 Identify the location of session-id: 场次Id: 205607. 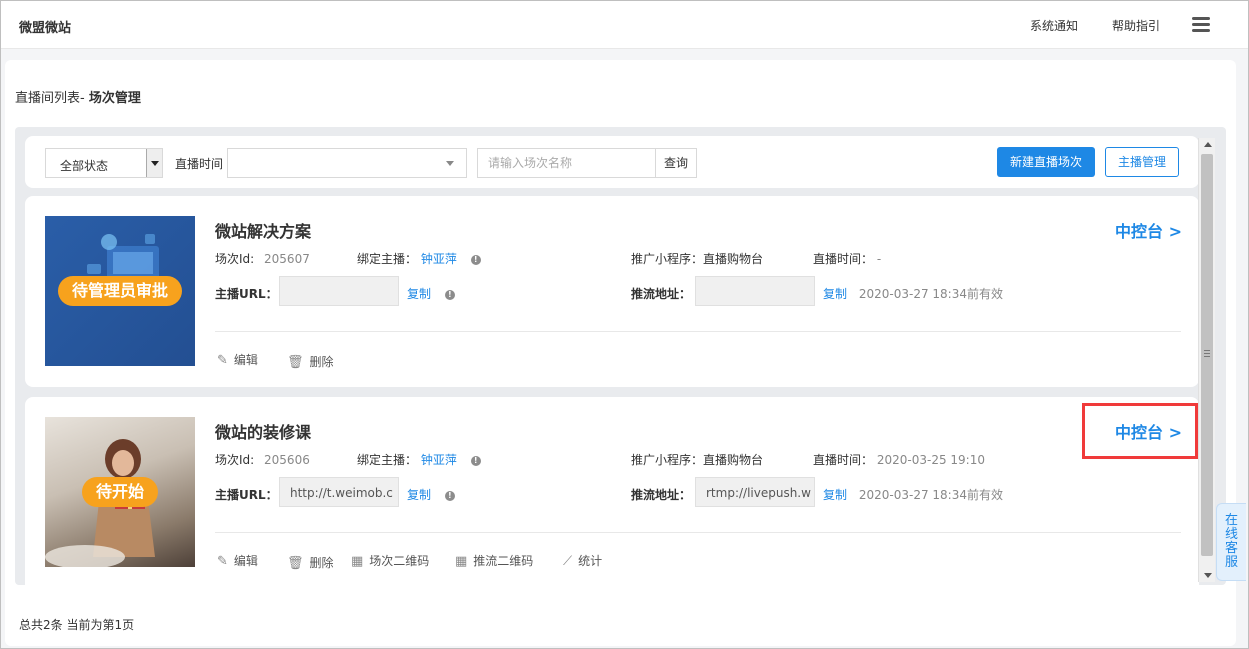
(262, 259).